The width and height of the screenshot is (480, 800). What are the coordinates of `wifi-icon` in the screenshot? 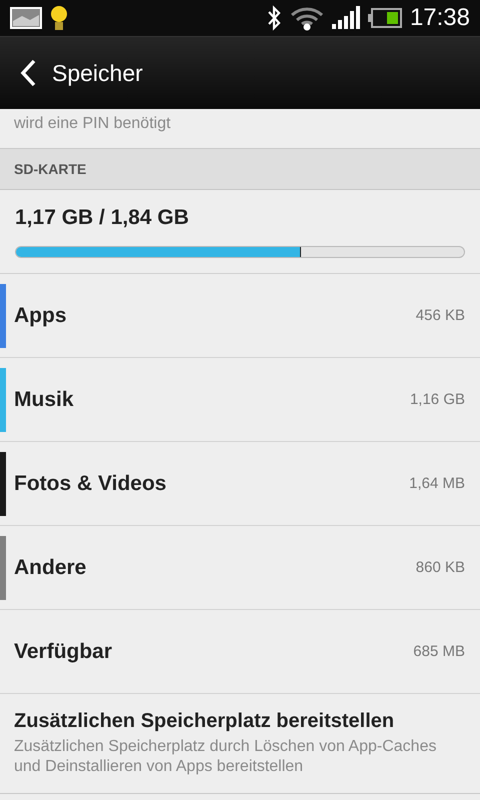 It's located at (307, 18).